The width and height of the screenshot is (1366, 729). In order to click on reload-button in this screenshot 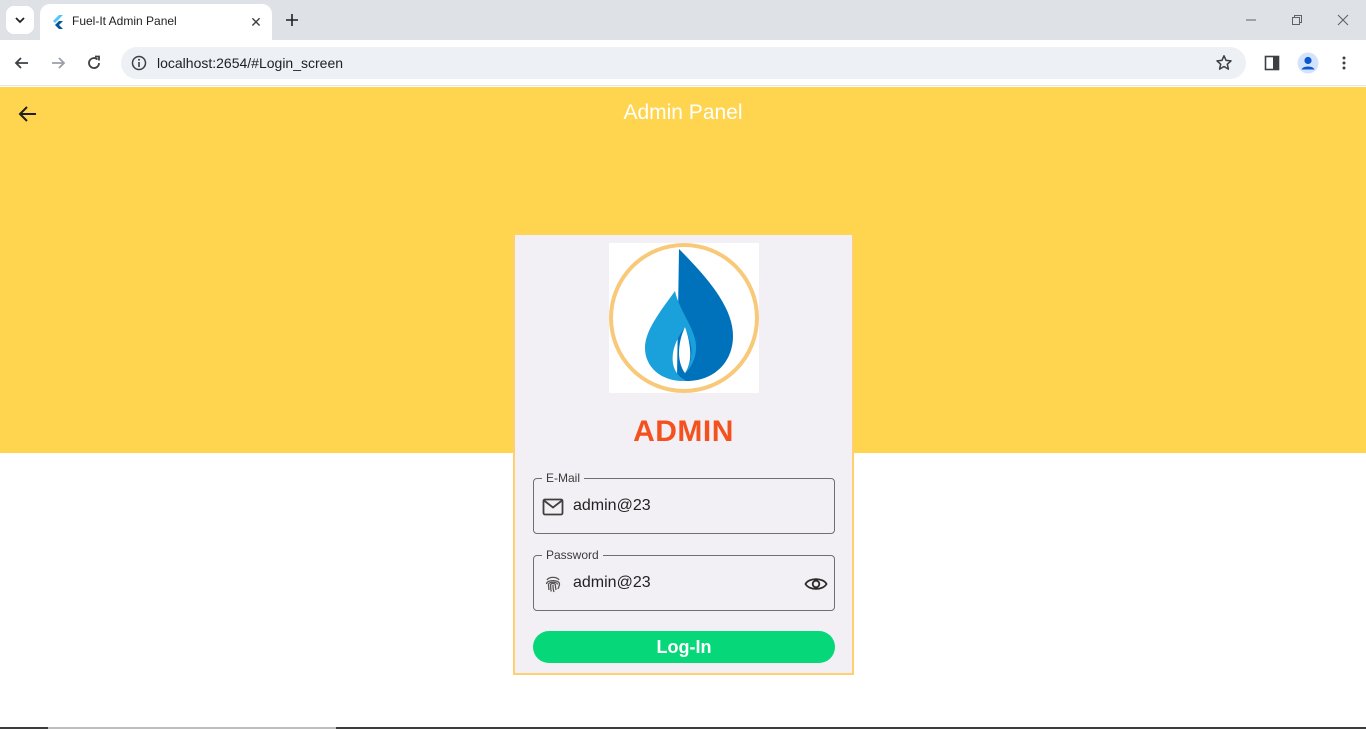, I will do `click(94, 63)`.